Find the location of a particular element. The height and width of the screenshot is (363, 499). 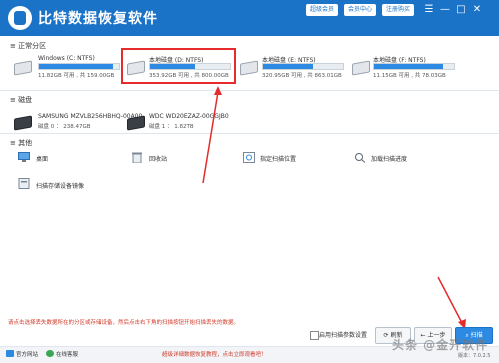

website-icon is located at coordinates (10, 353).